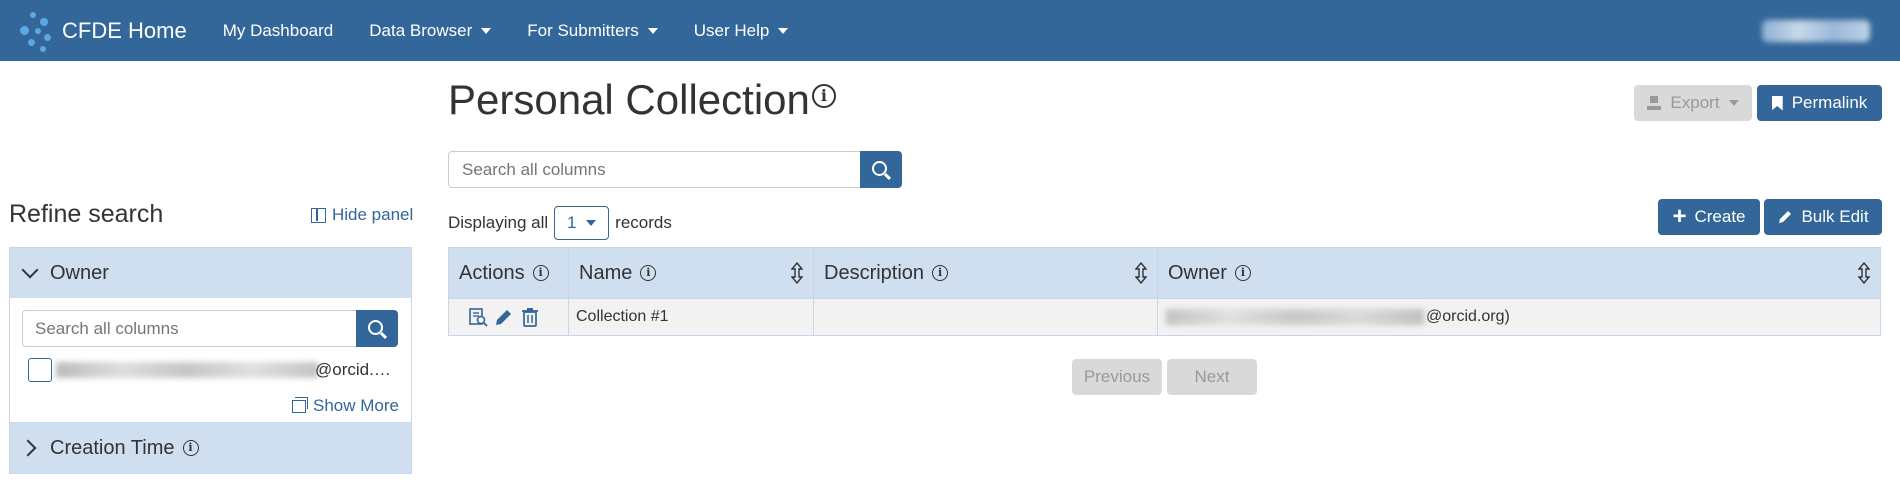  Describe the element at coordinates (1816, 31) in the screenshot. I see `user-menu` at that location.